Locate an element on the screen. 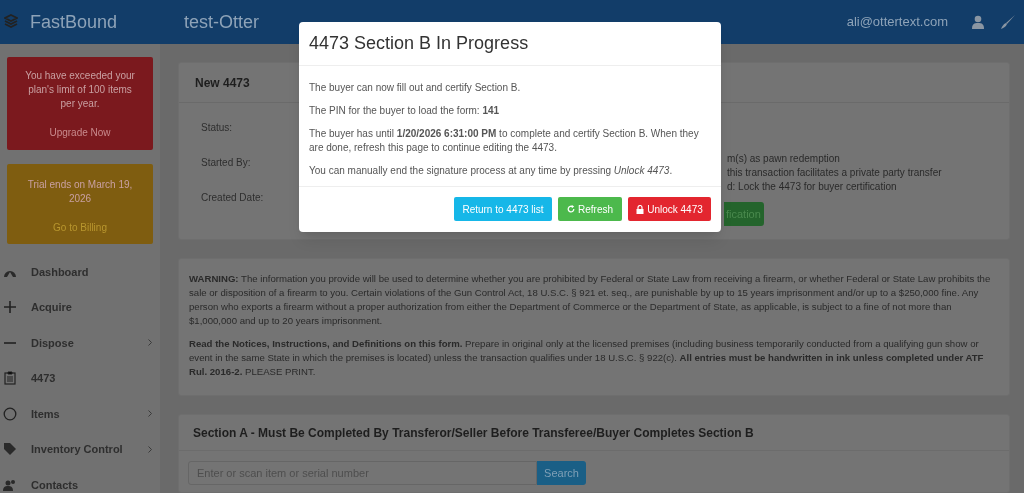  search-button: Search is located at coordinates (561, 473).